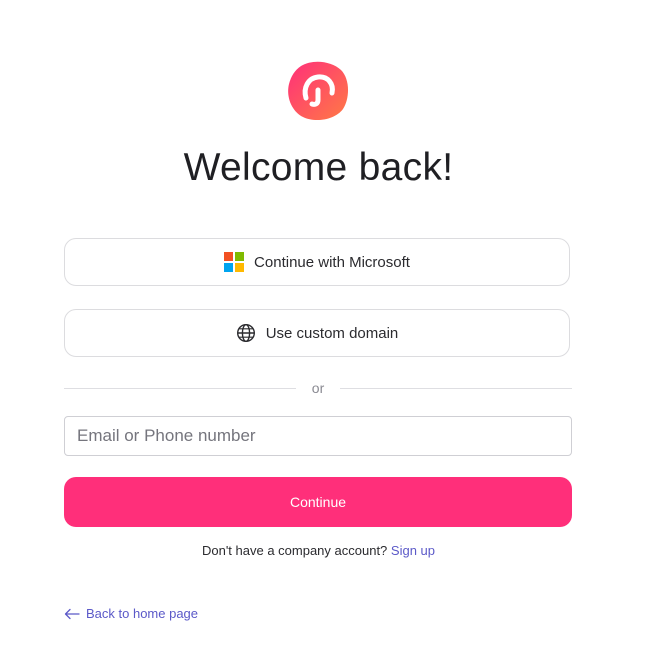  I want to click on or-divider: or, so click(318, 388).